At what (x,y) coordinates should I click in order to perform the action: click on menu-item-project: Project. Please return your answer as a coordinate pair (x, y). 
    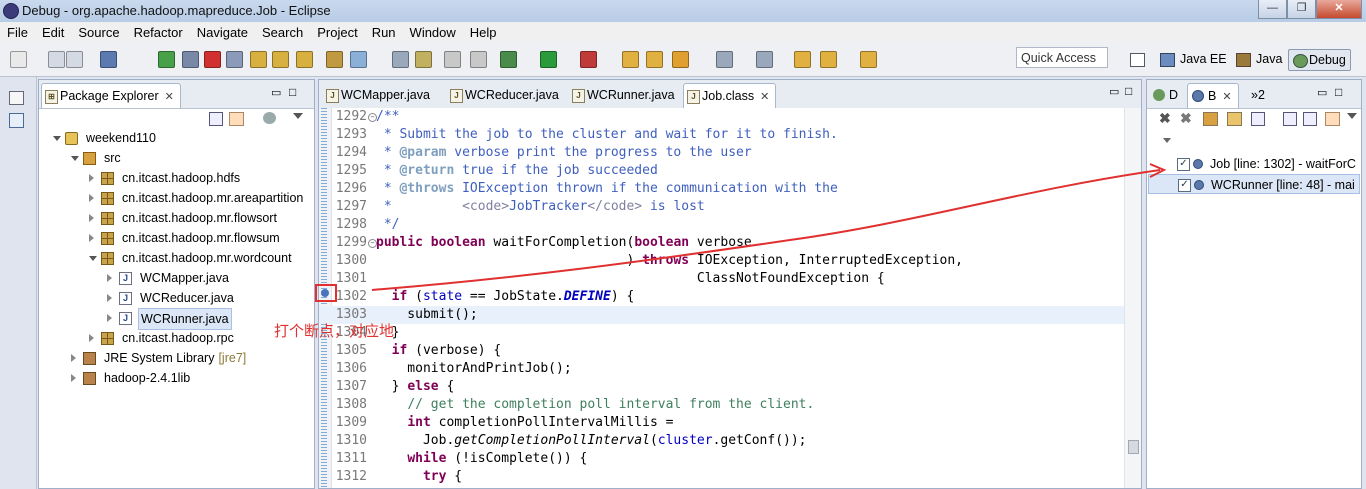
    Looking at the image, I should click on (337, 32).